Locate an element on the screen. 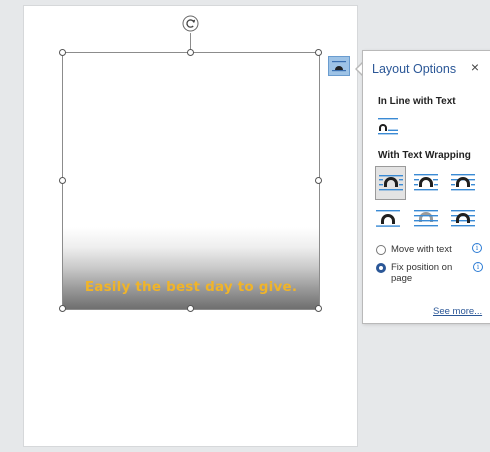  wrap-in-front-icon is located at coordinates (463, 218).